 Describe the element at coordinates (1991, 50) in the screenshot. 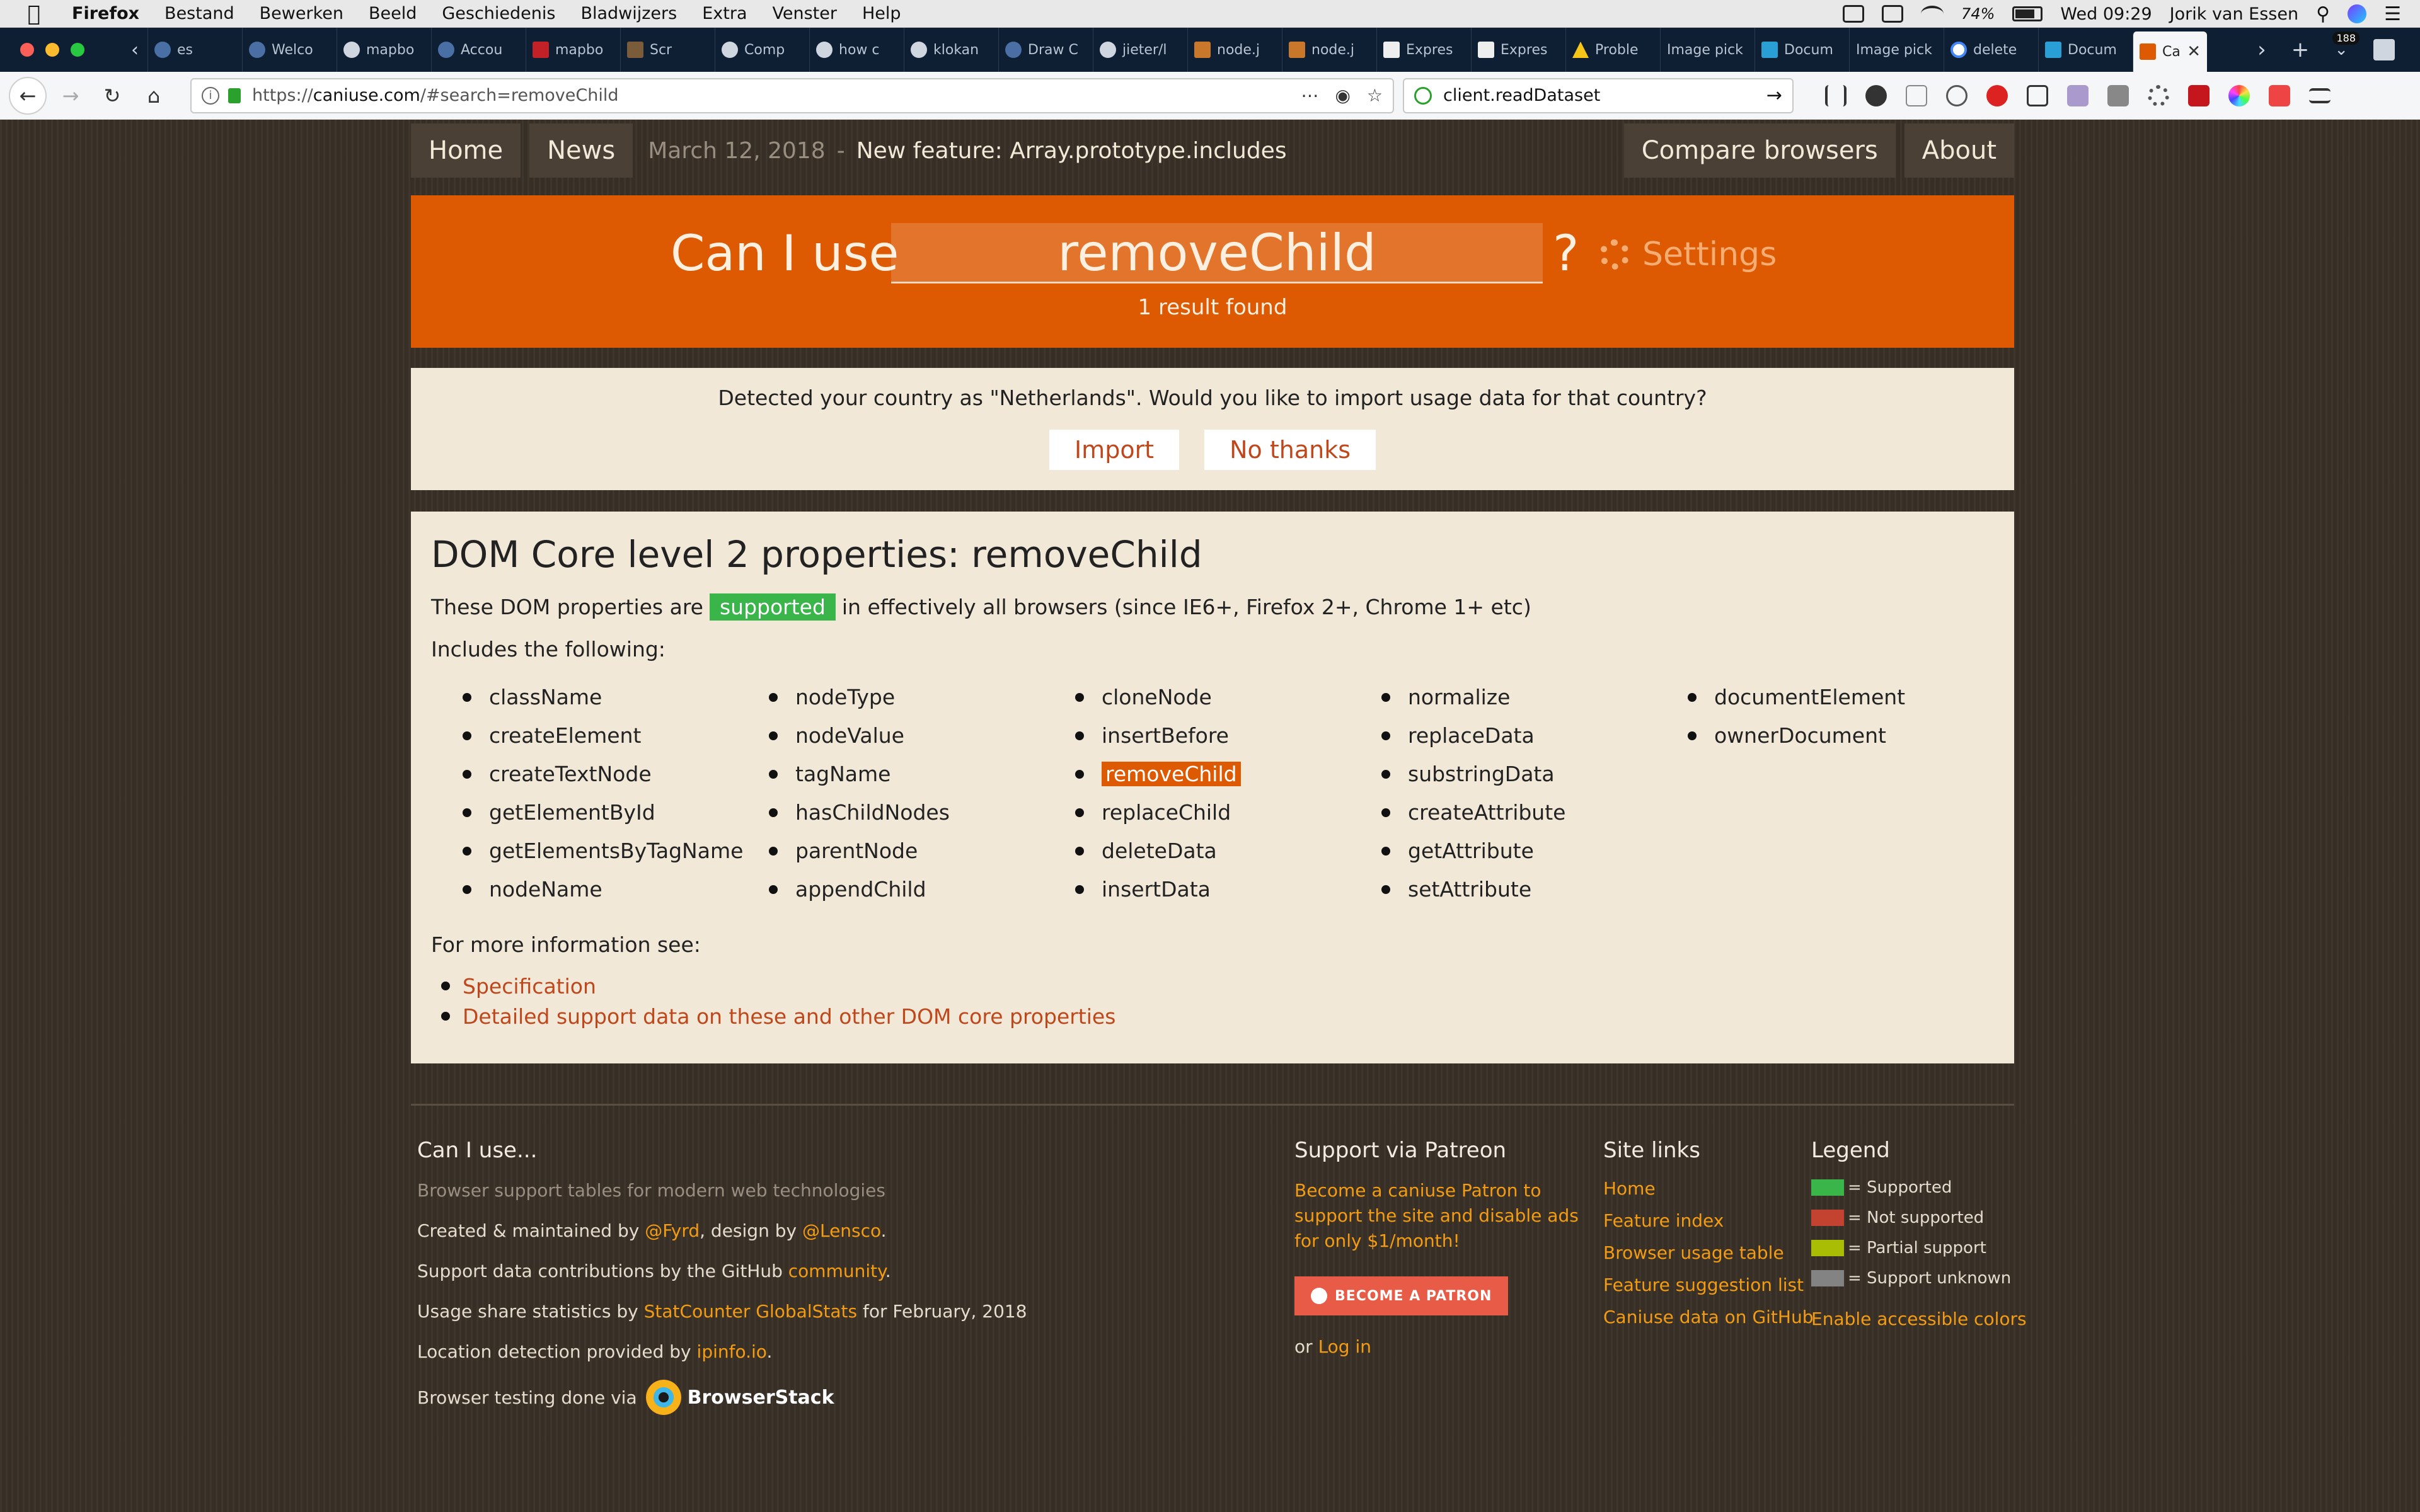

I see `tab: delete` at that location.